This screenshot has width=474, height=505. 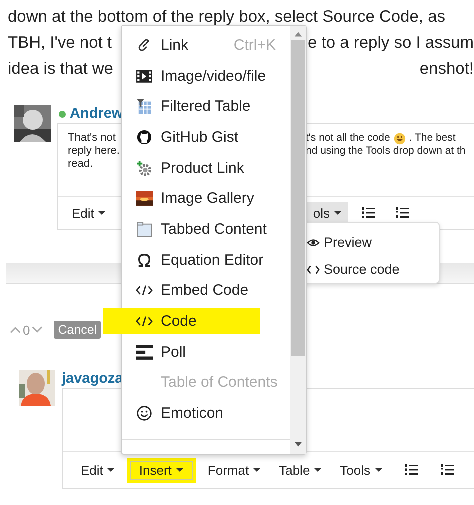 I want to click on vote-count: 0, so click(x=26, y=330).